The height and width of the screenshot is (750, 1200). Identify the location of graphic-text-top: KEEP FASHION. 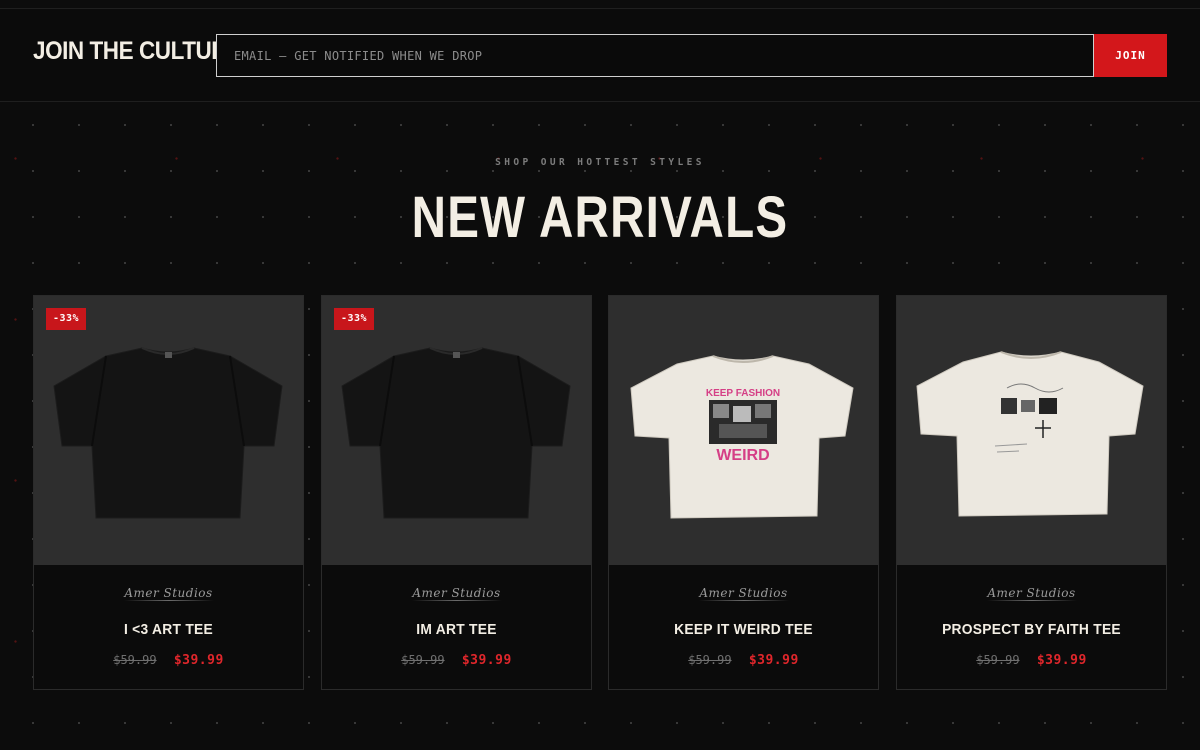
(743, 393).